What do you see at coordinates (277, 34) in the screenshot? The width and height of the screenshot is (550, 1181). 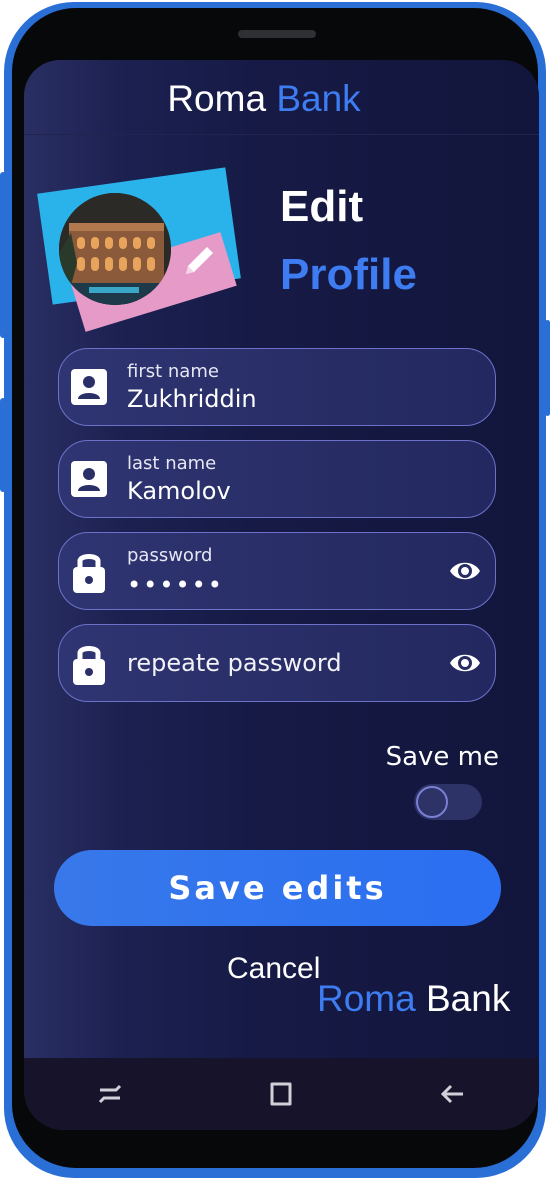 I see `phone-speaker` at bounding box center [277, 34].